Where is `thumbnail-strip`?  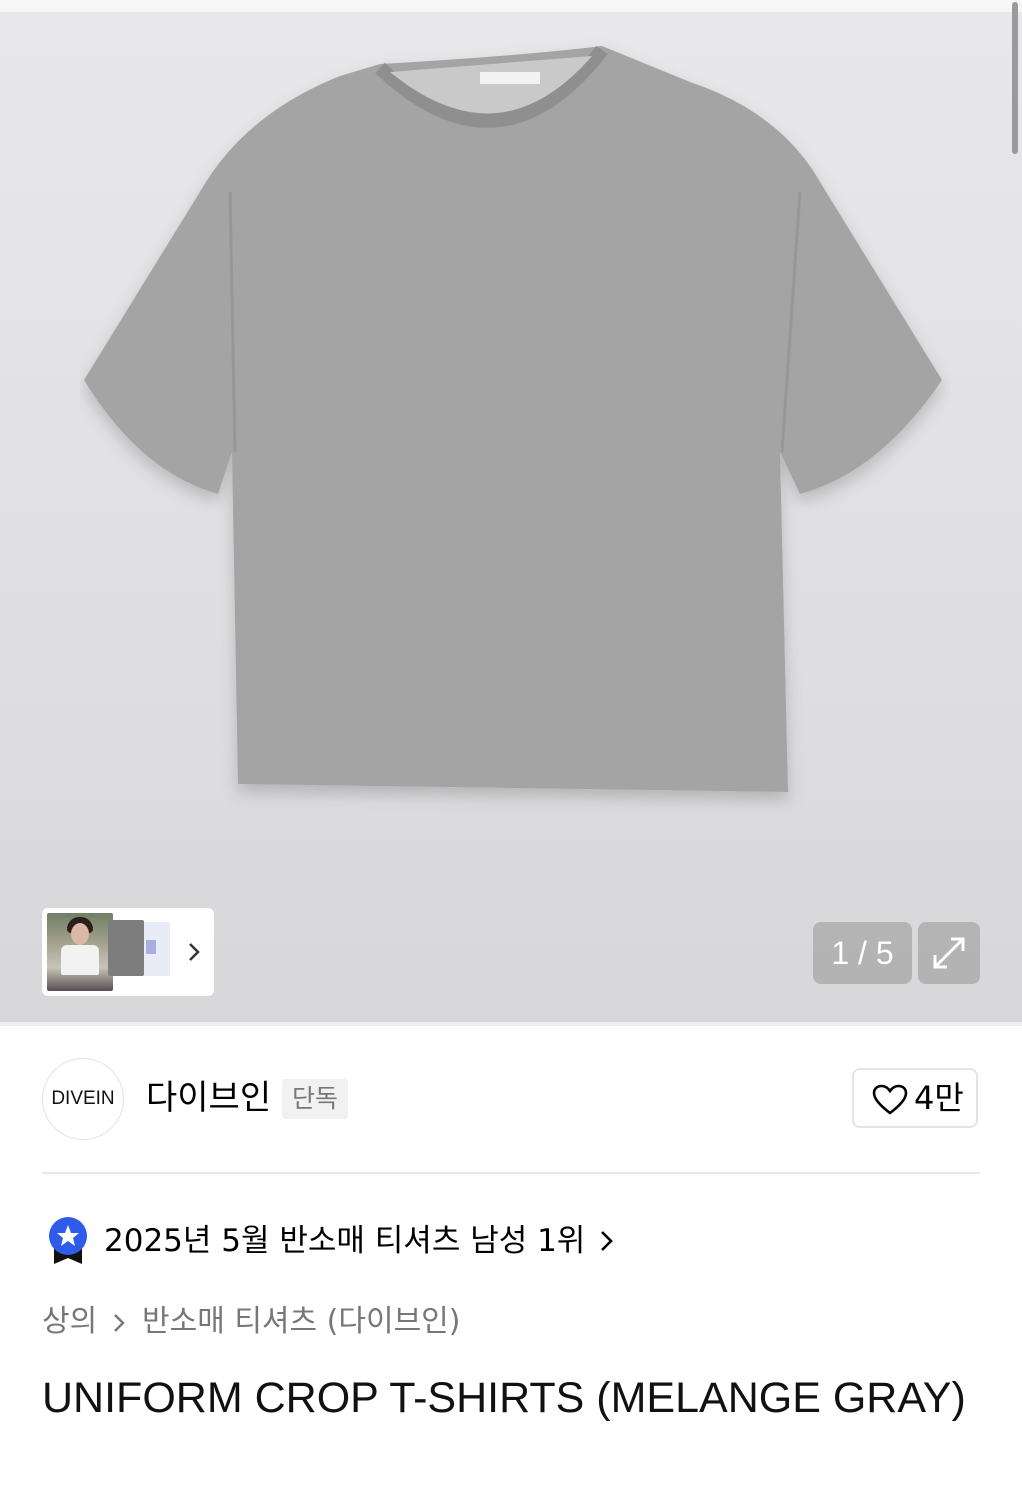
thumbnail-strip is located at coordinates (128, 952).